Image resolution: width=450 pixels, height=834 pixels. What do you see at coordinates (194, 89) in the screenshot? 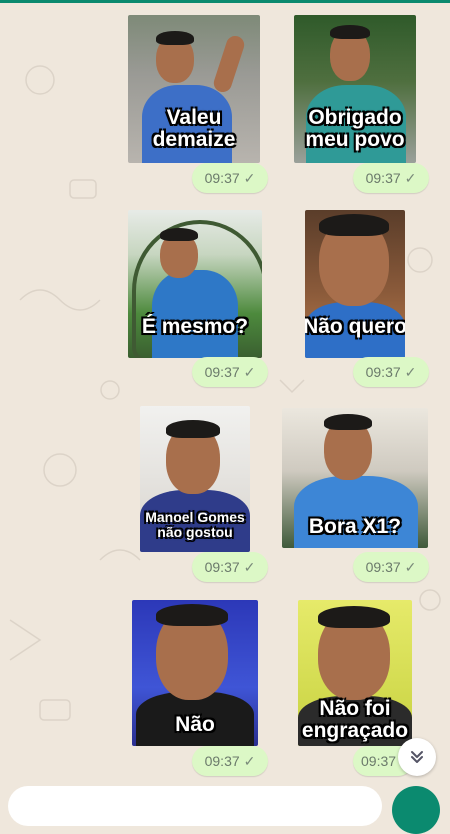
I see `sticker-1: Valeu demaize` at bounding box center [194, 89].